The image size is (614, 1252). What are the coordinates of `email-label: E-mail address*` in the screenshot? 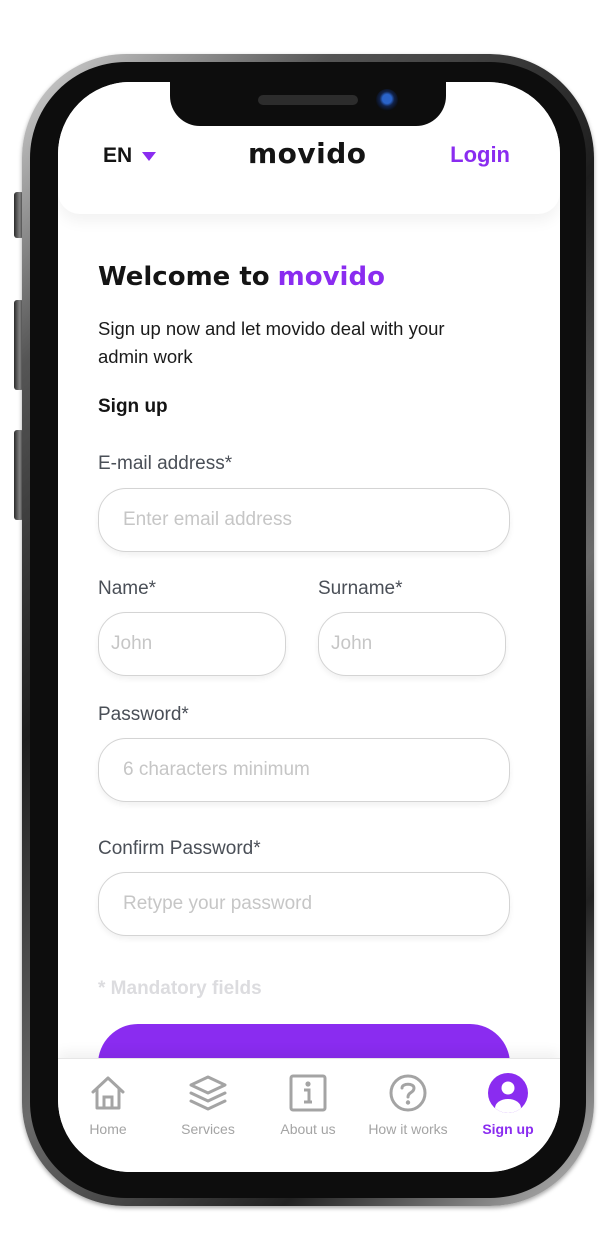 It's located at (165, 463).